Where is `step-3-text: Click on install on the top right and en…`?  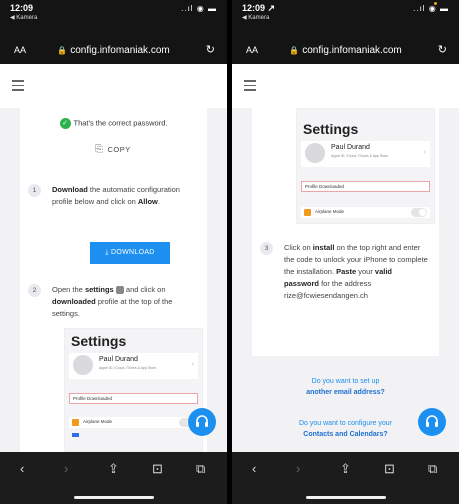
step-3-text: Click on install on the top right and en… is located at coordinates (356, 271).